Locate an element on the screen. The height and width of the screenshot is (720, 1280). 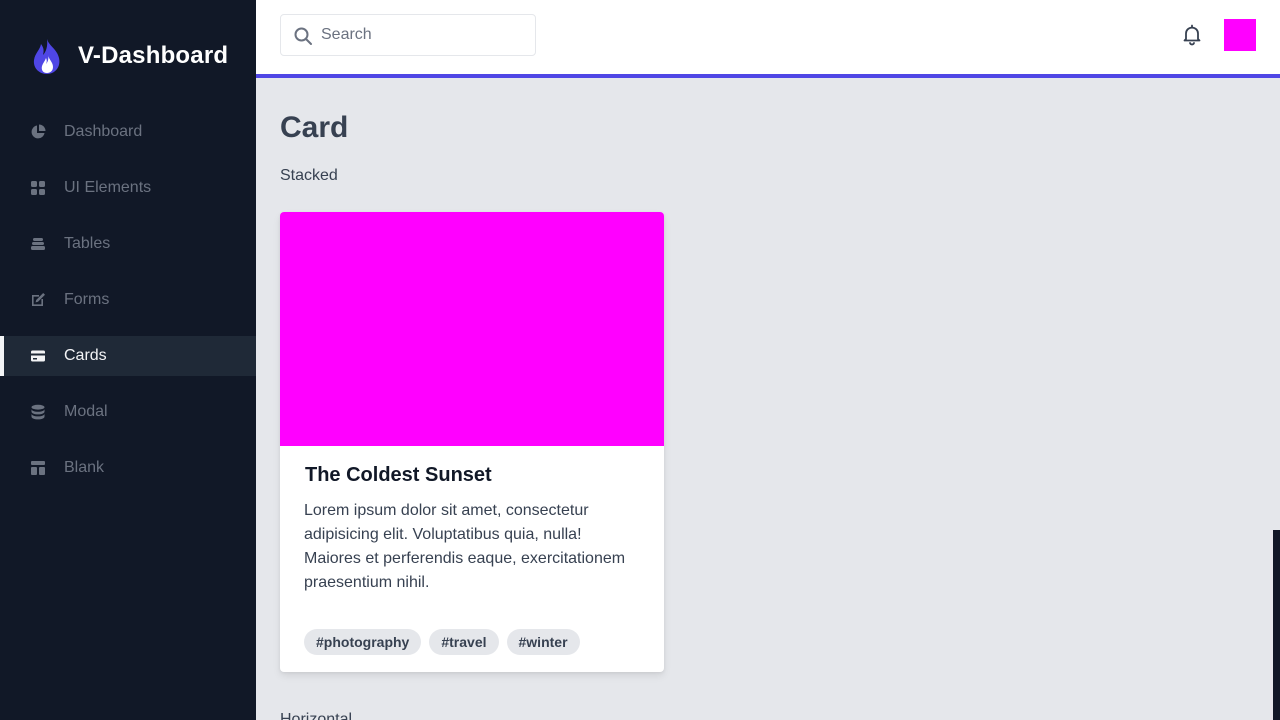
stack-icon is located at coordinates (38, 244).